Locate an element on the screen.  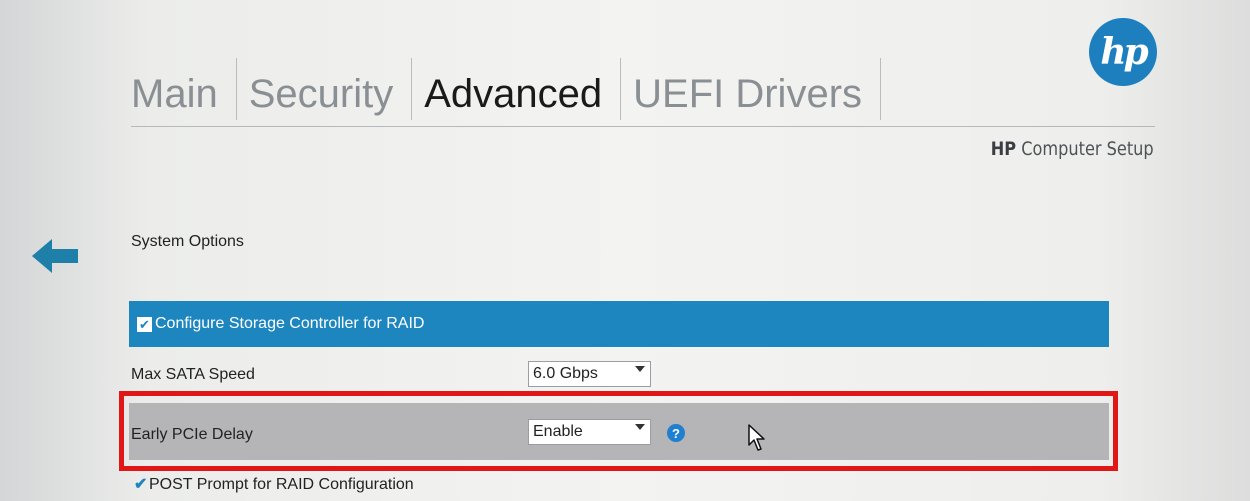
checkbox-icon: ✔ is located at coordinates (144, 324).